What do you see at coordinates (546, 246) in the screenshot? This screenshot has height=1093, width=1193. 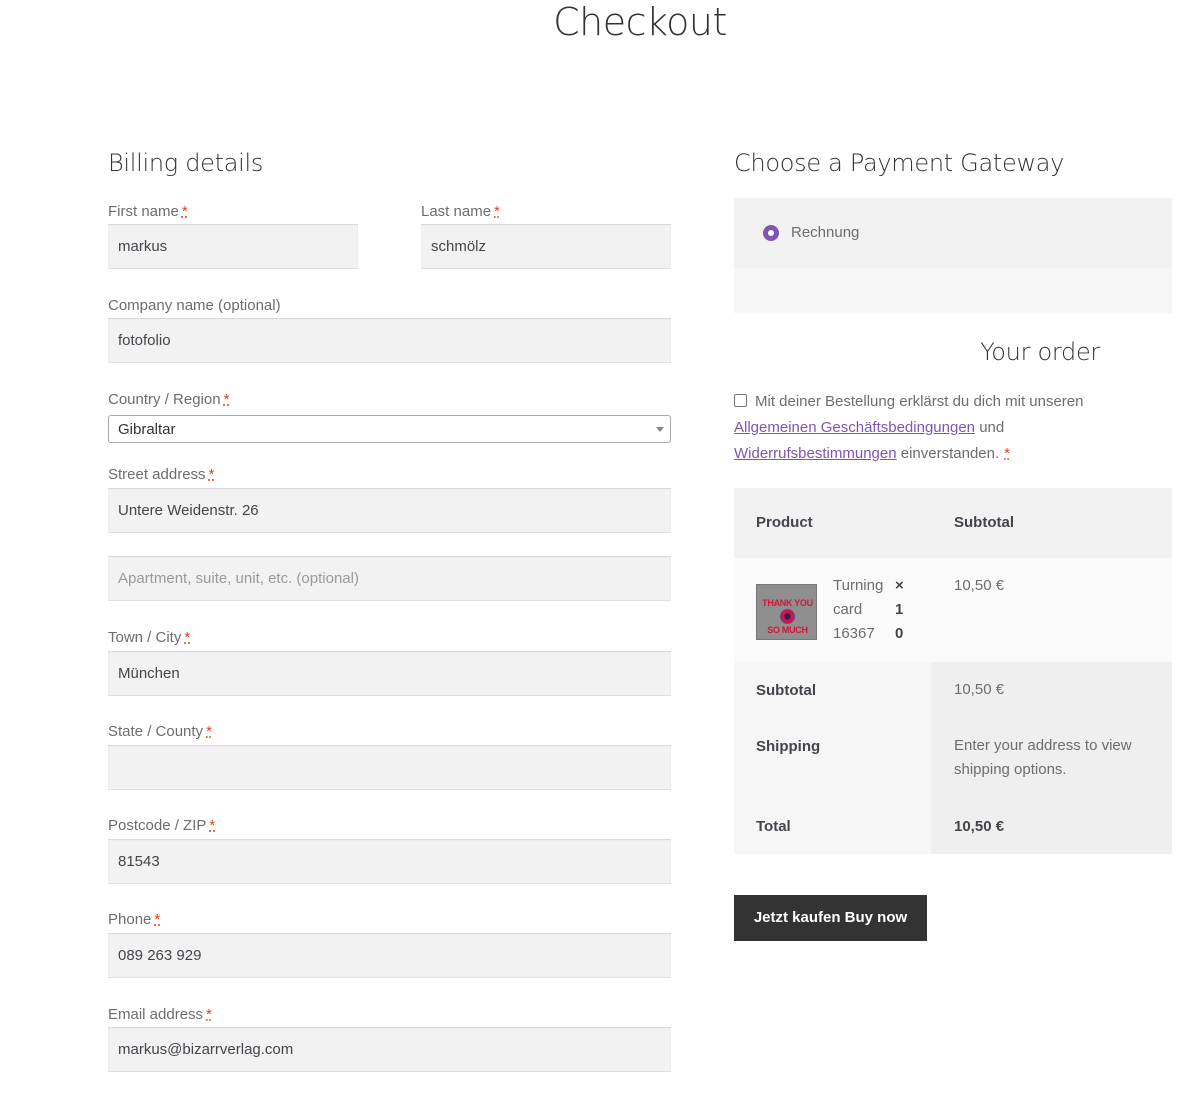 I see `last-name-input` at bounding box center [546, 246].